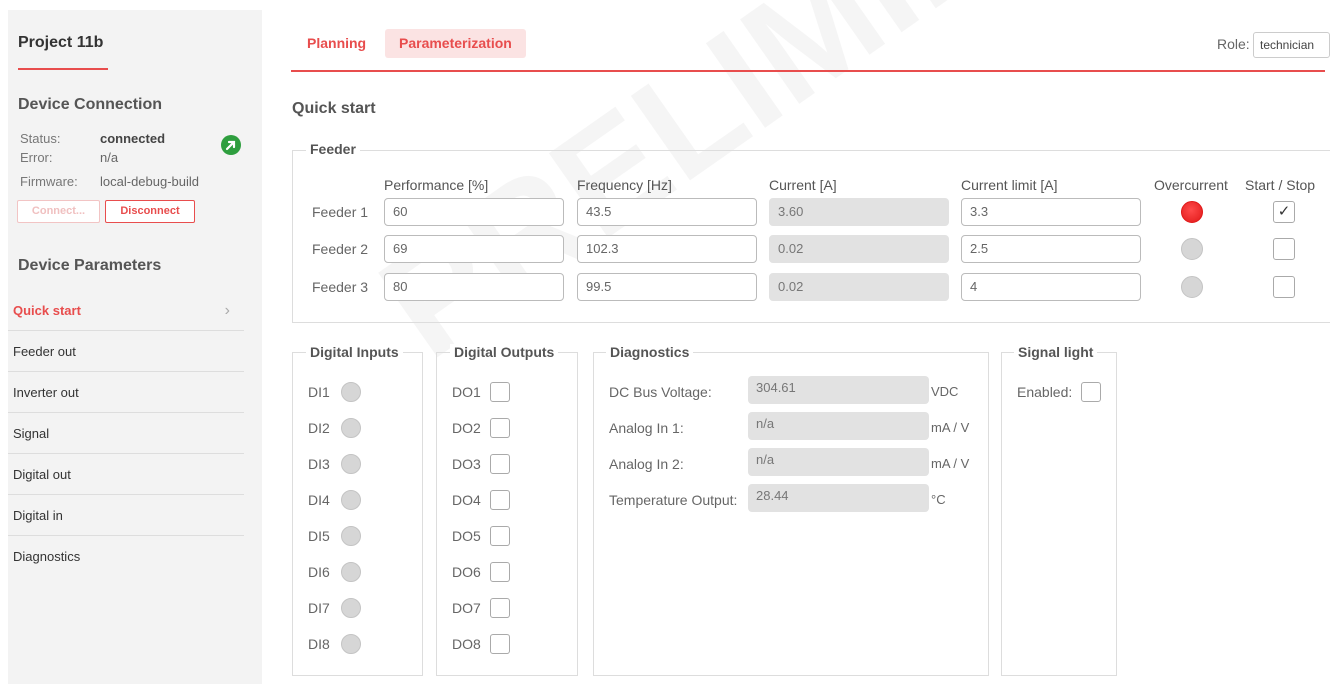  Describe the element at coordinates (133, 138) in the screenshot. I see `status-value: connected` at that location.